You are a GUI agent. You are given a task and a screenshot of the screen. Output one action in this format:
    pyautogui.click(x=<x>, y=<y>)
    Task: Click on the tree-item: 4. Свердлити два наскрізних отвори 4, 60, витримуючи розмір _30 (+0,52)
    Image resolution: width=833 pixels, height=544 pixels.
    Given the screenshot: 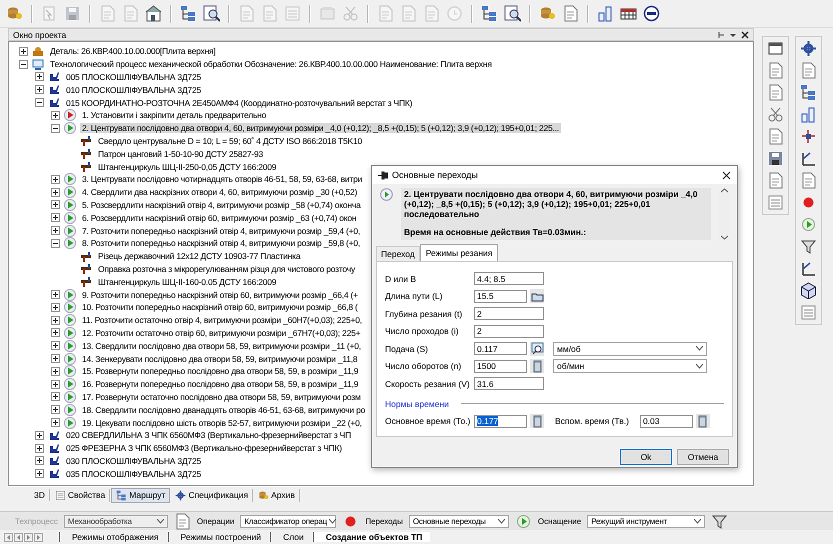 What is the action you would take?
    pyautogui.click(x=220, y=192)
    